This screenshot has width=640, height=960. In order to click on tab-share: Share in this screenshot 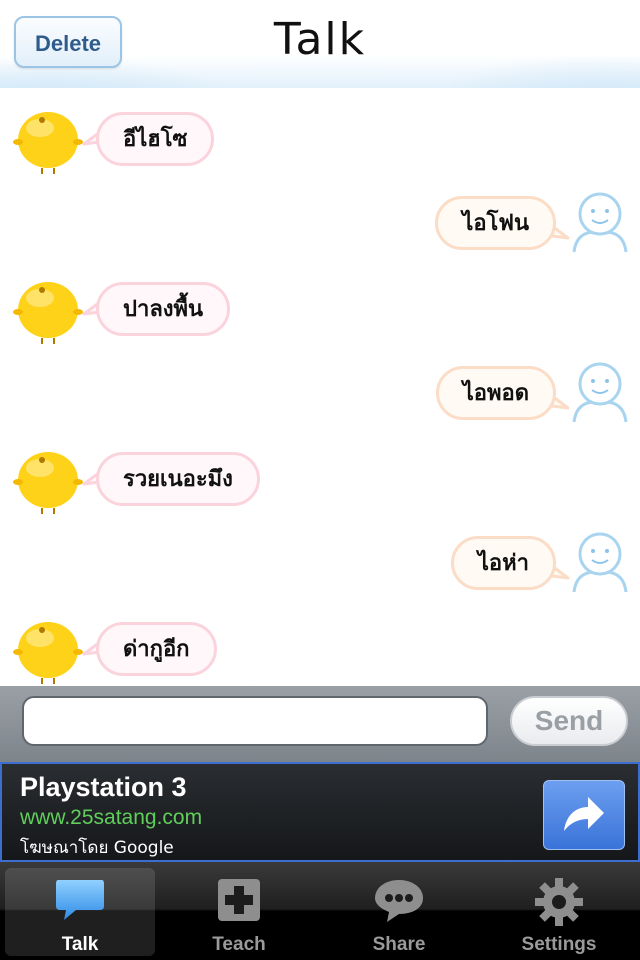, I will do `click(399, 912)`.